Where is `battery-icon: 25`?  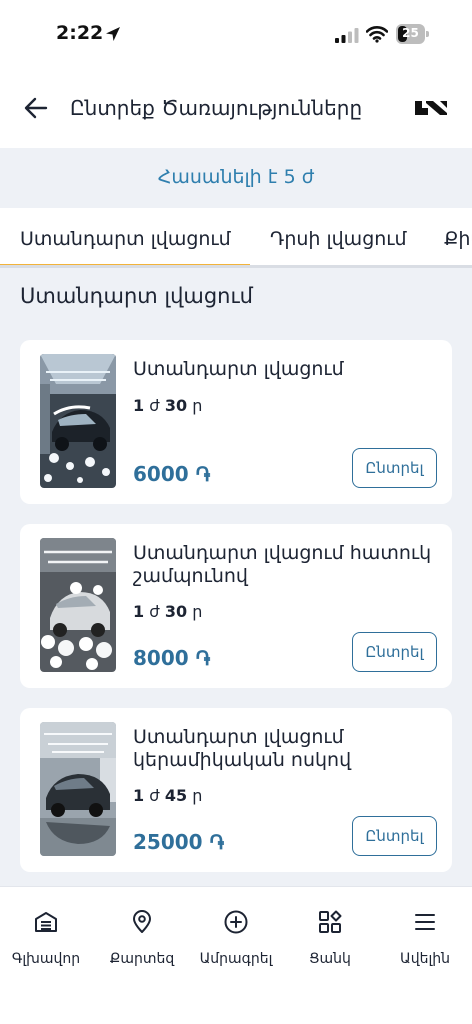 battery-icon: 25 is located at coordinates (412, 34).